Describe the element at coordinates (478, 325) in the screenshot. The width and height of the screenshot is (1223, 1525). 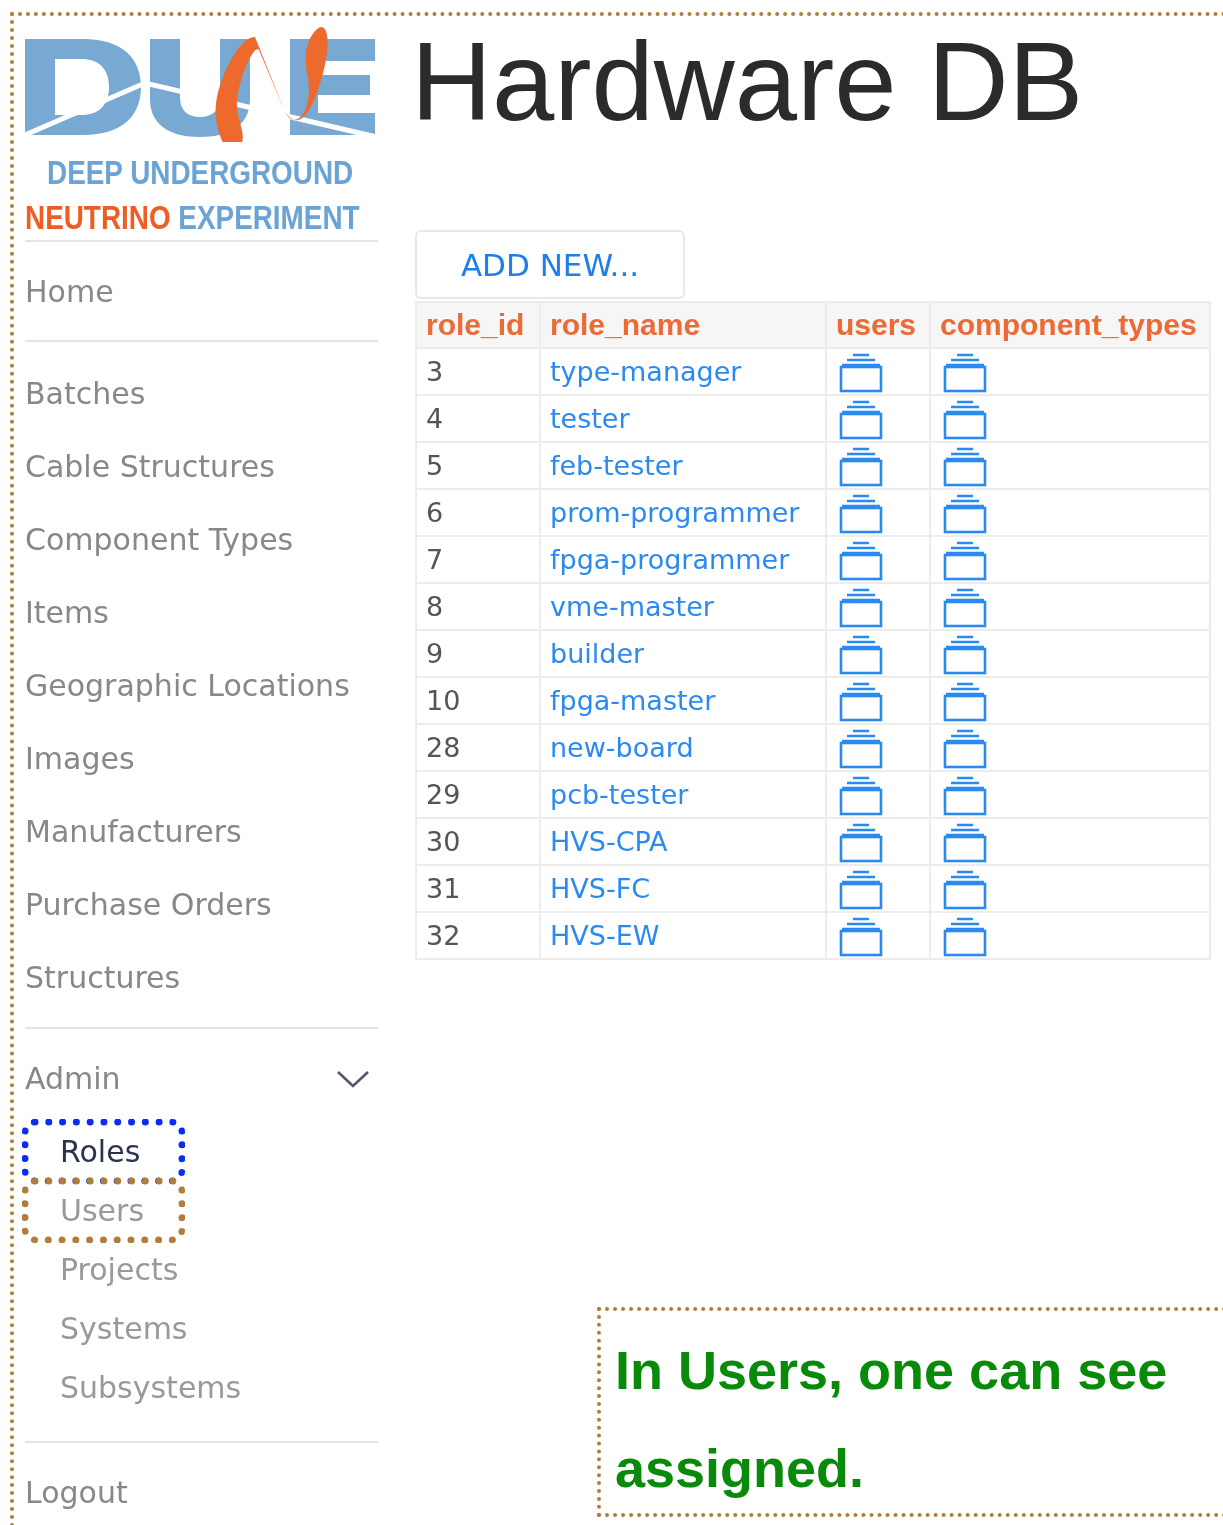
I see `column-header: role_id` at that location.